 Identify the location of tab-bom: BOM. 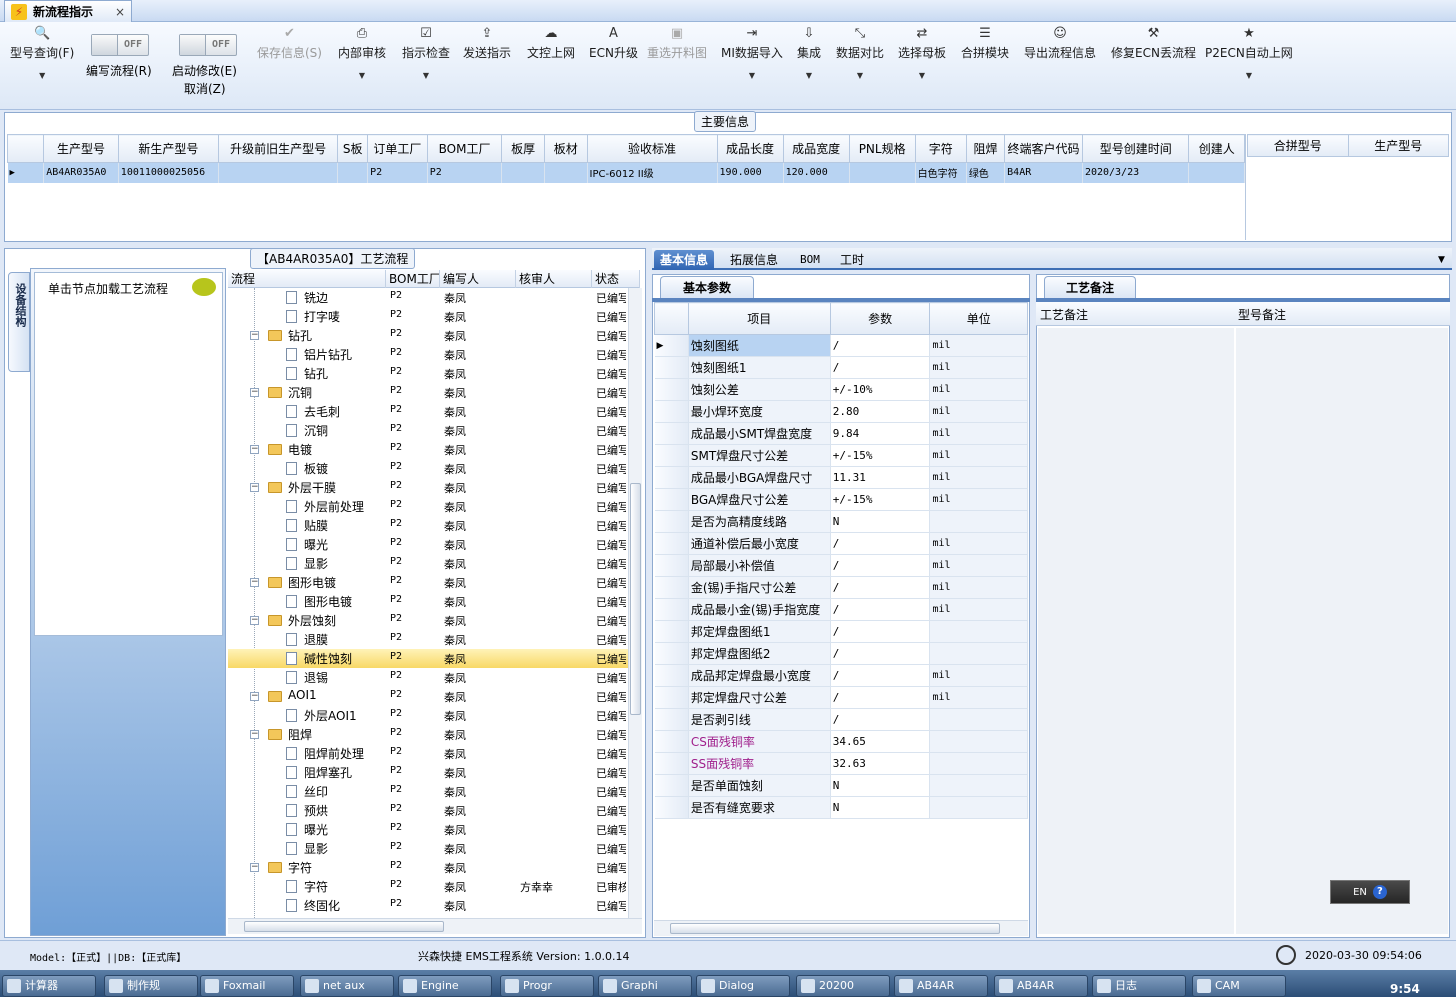
(810, 260).